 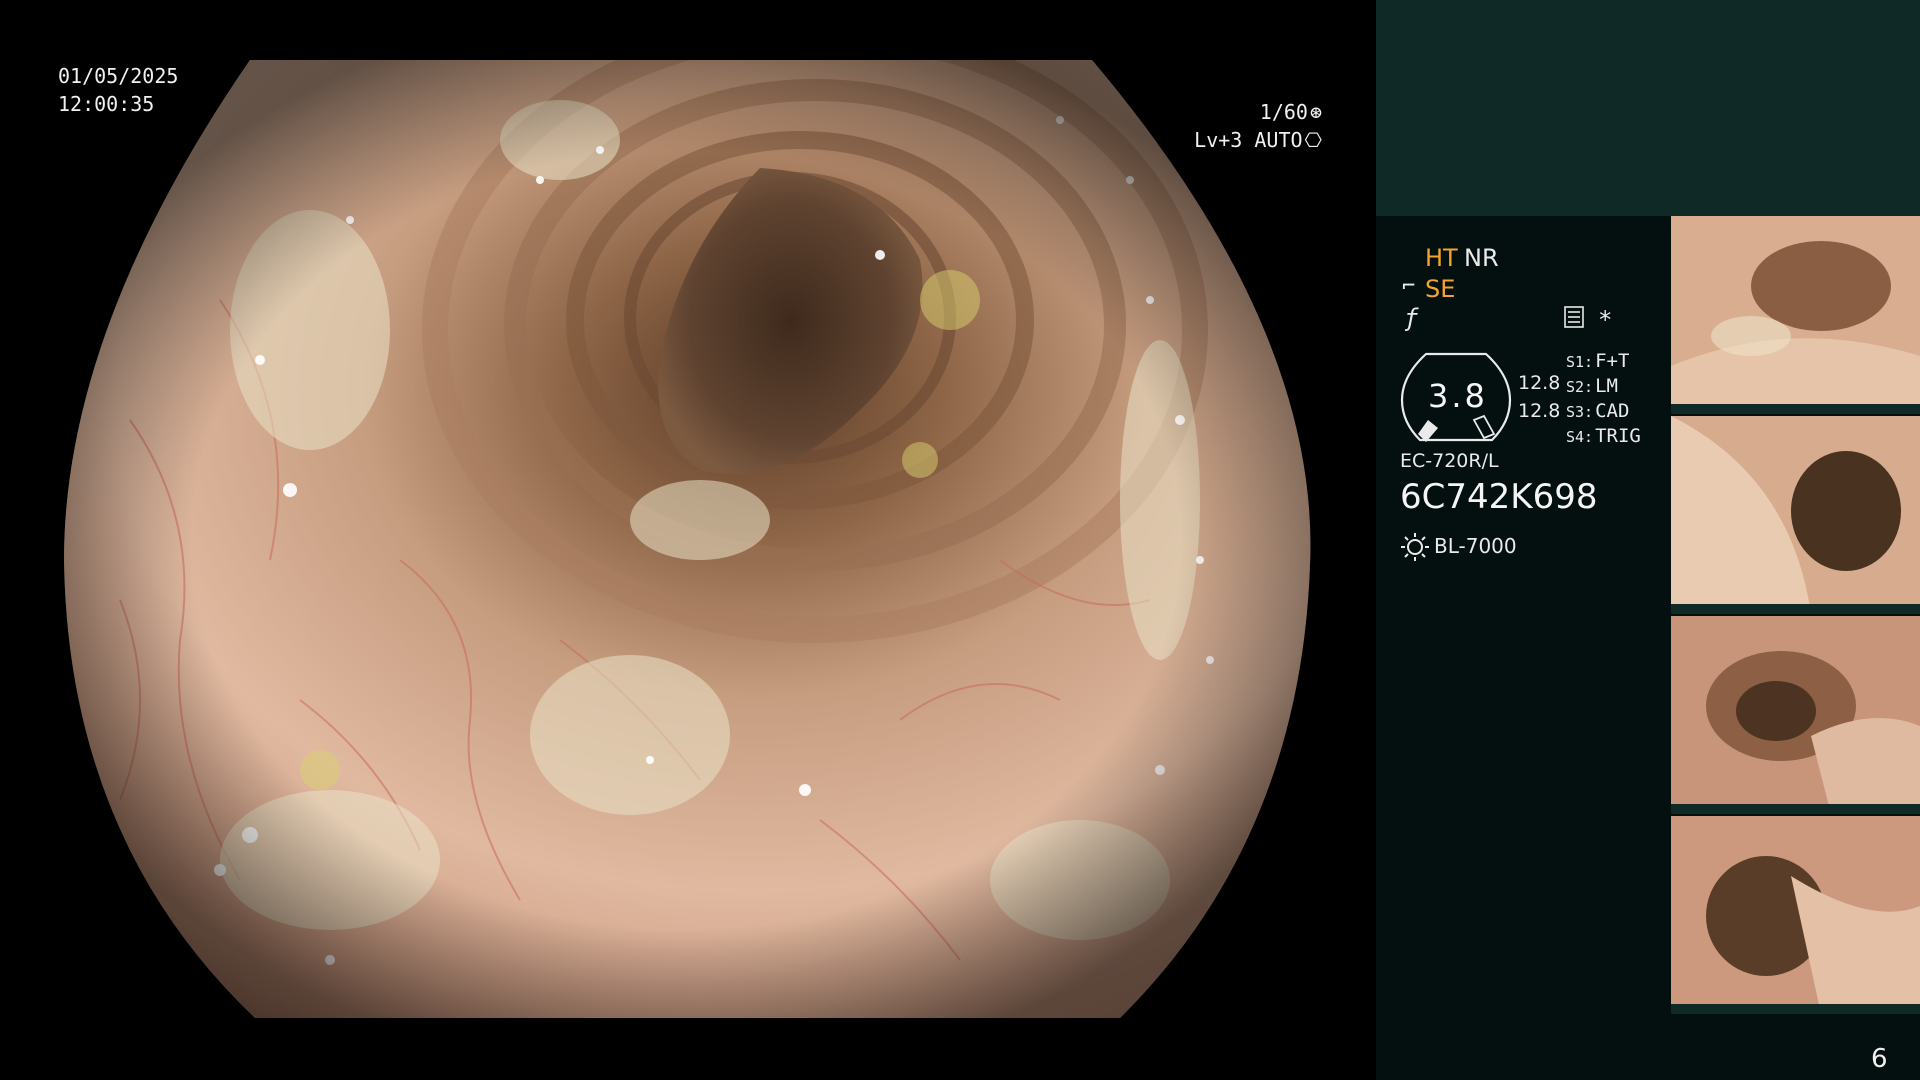 What do you see at coordinates (1499, 497) in the screenshot?
I see `scope-serial-number: 6C742K698` at bounding box center [1499, 497].